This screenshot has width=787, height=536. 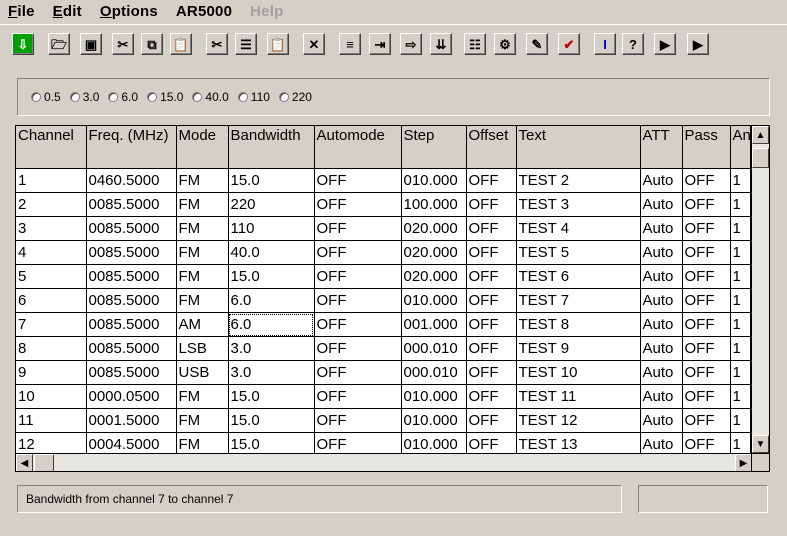 What do you see at coordinates (380, 44) in the screenshot?
I see `fill-right-icon: ⇥` at bounding box center [380, 44].